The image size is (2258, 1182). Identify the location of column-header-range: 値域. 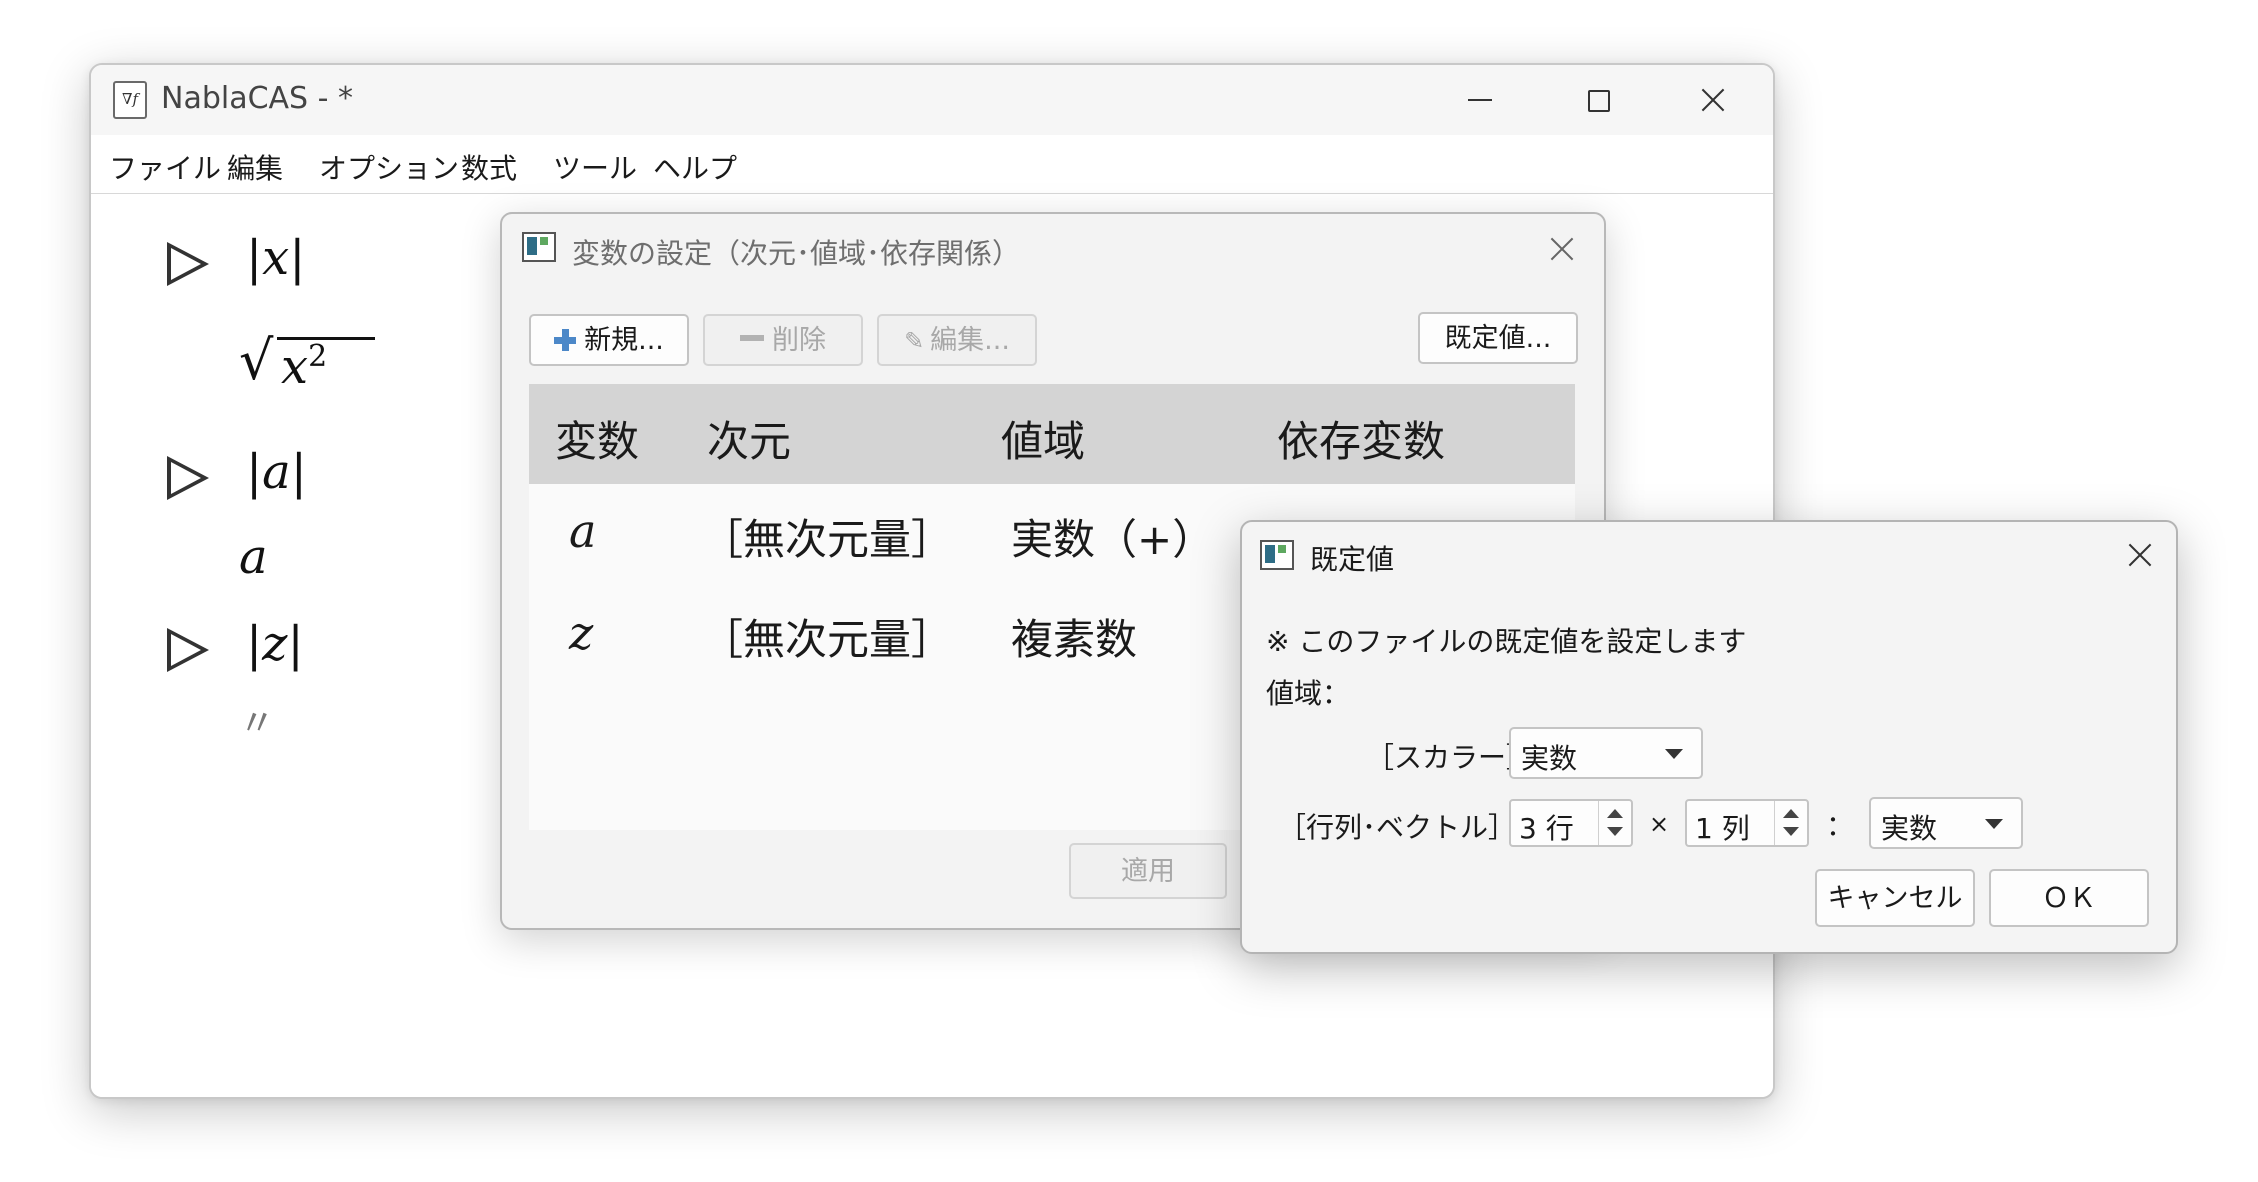
(1043, 438).